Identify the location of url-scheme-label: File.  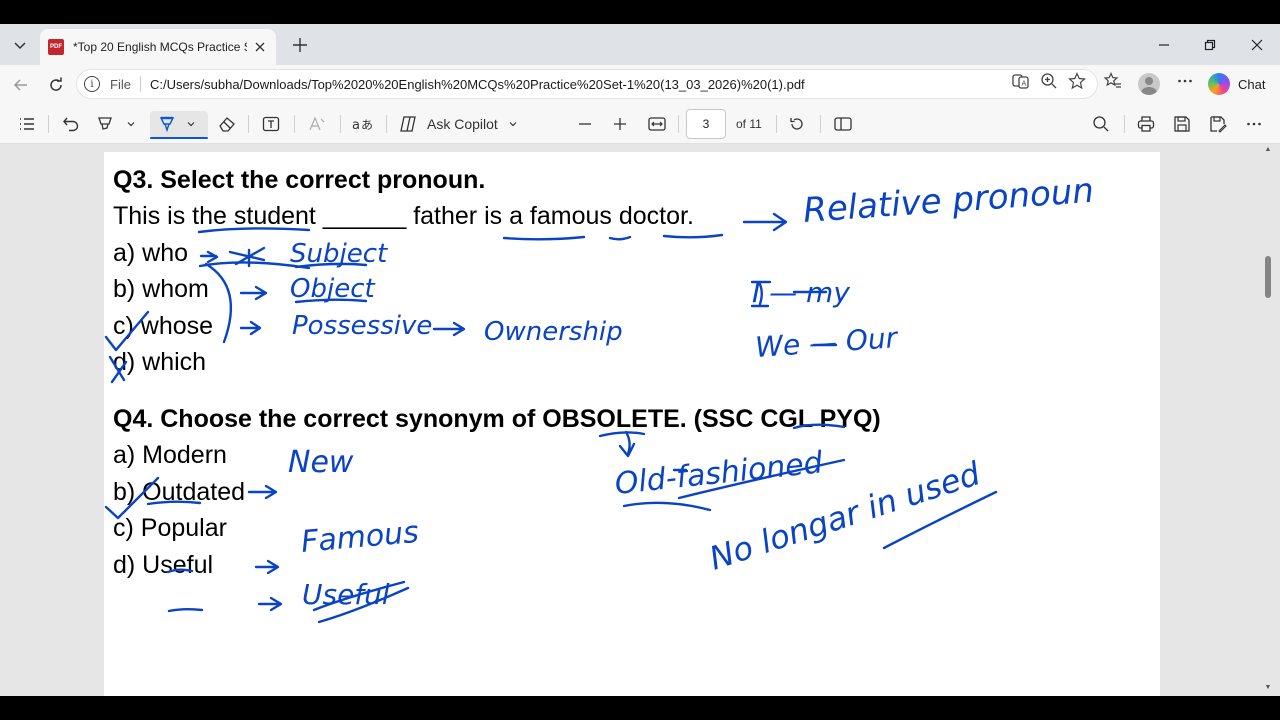
(120, 84).